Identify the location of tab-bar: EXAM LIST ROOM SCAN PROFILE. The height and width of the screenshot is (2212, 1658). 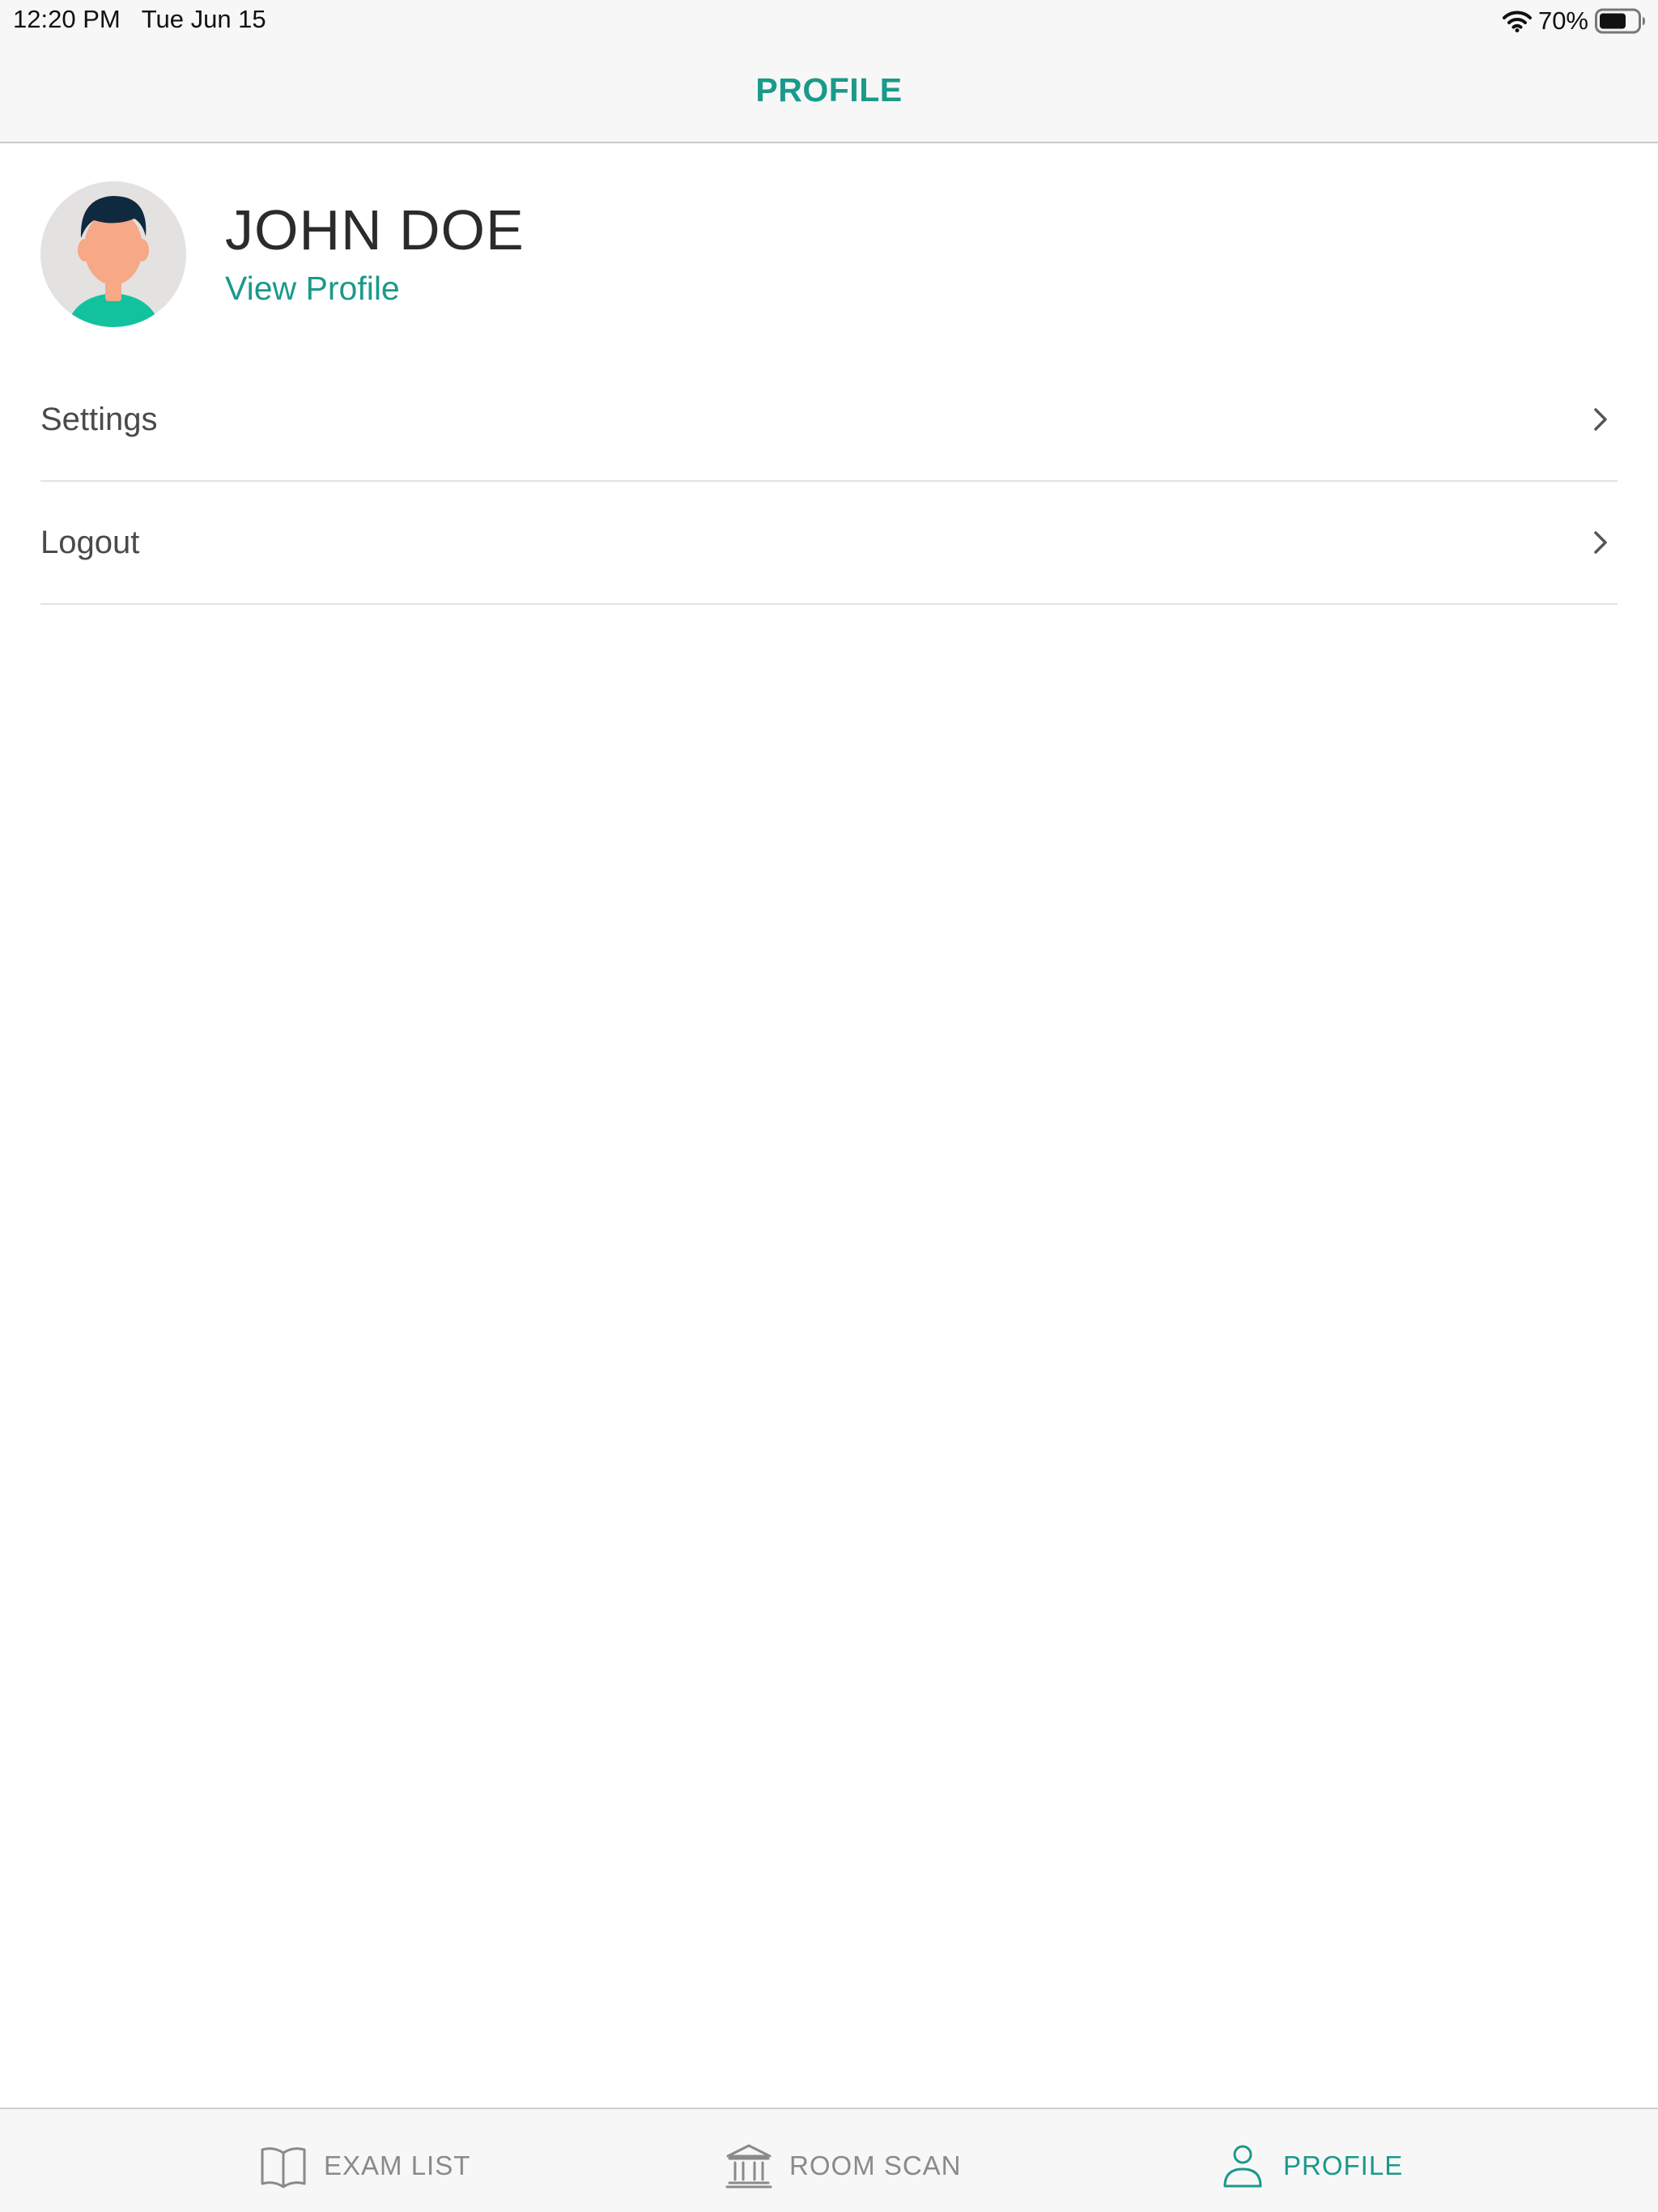
(829, 2160).